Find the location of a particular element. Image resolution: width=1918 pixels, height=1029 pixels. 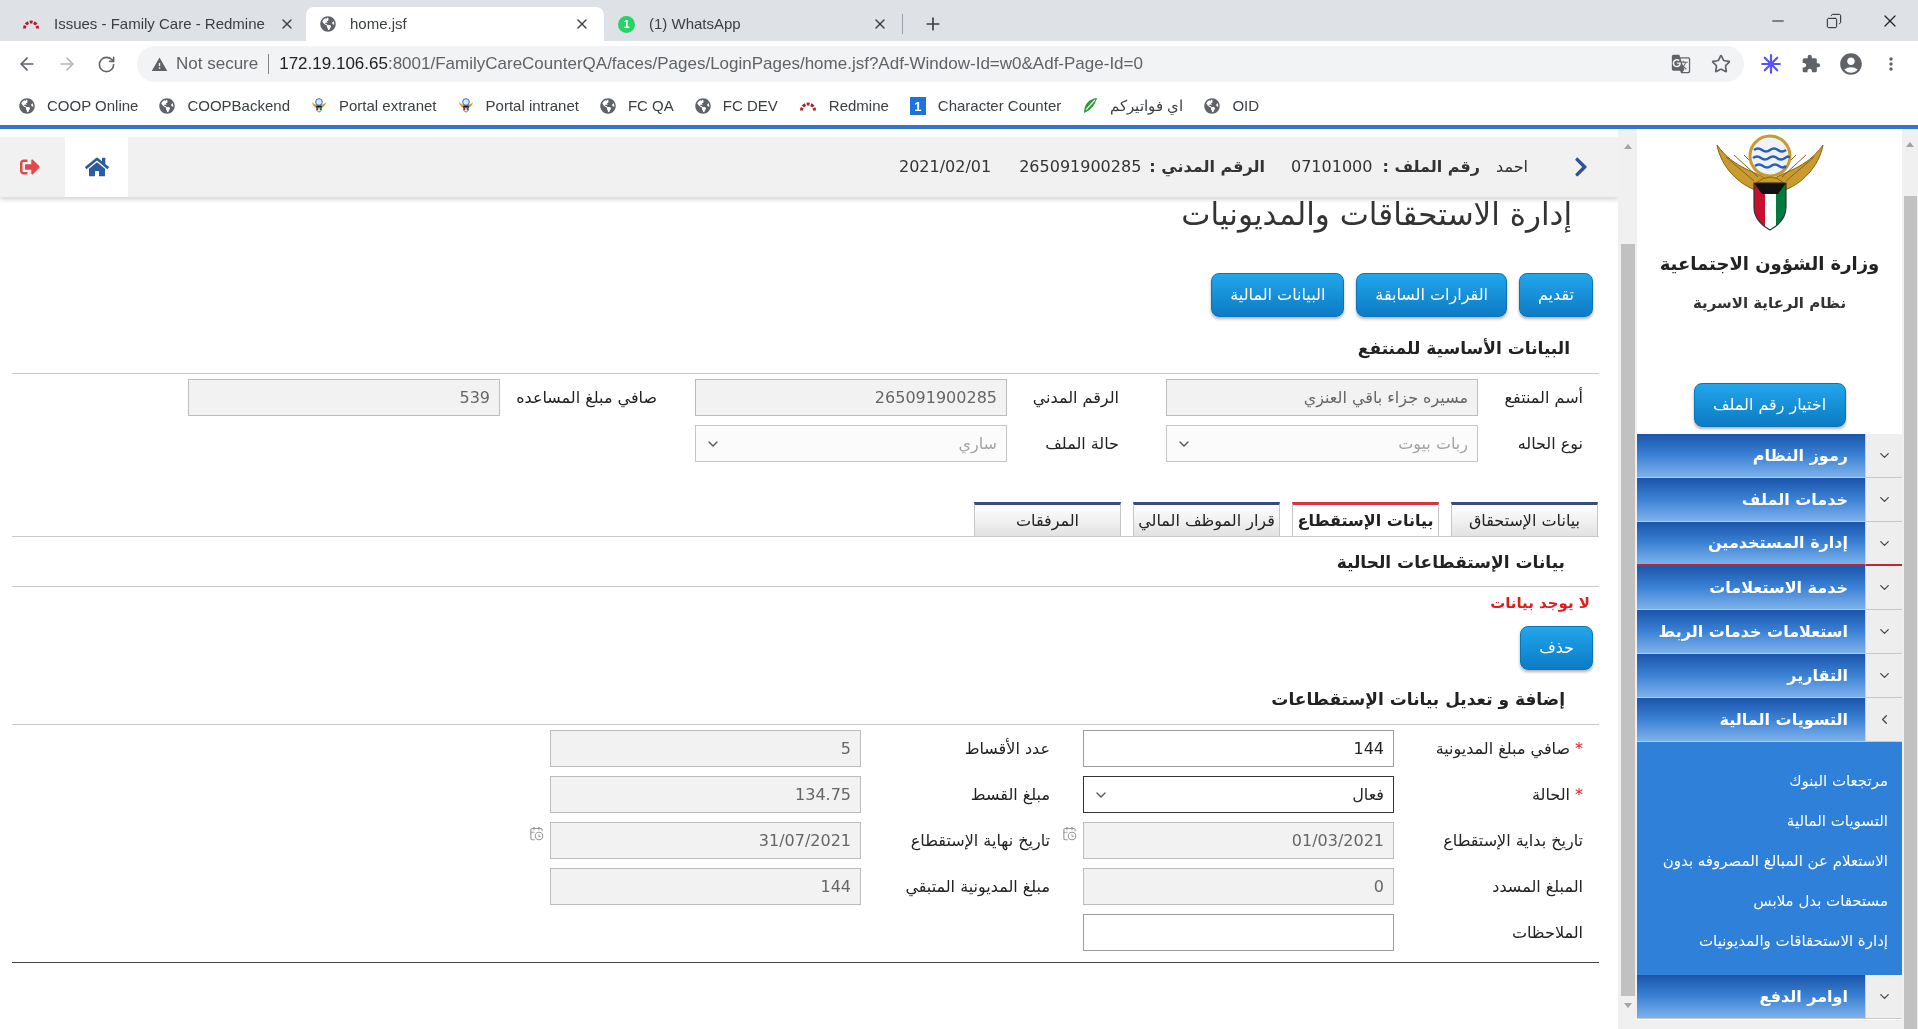

tab: بيانات الإستقطاع is located at coordinates (1365, 519).